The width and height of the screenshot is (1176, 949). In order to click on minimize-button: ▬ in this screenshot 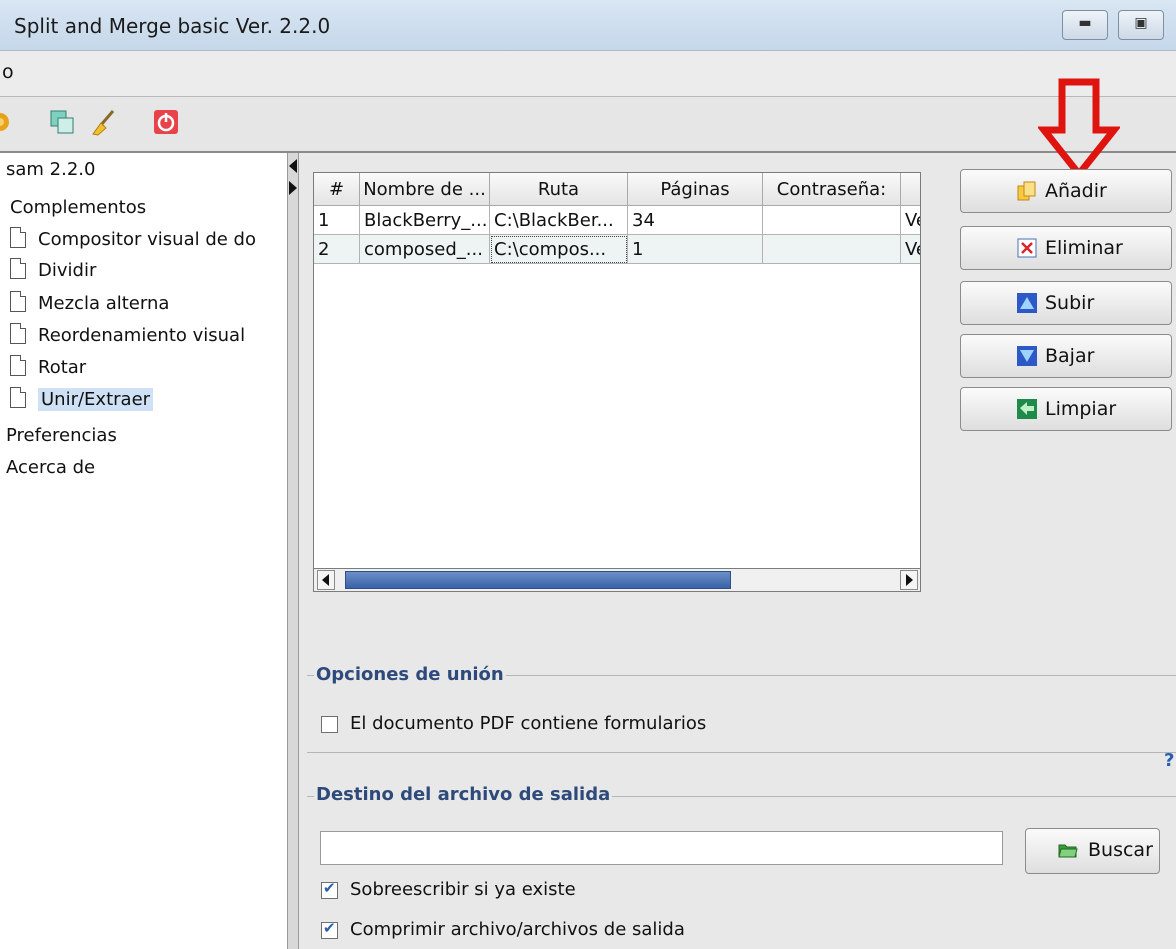, I will do `click(1085, 25)`.